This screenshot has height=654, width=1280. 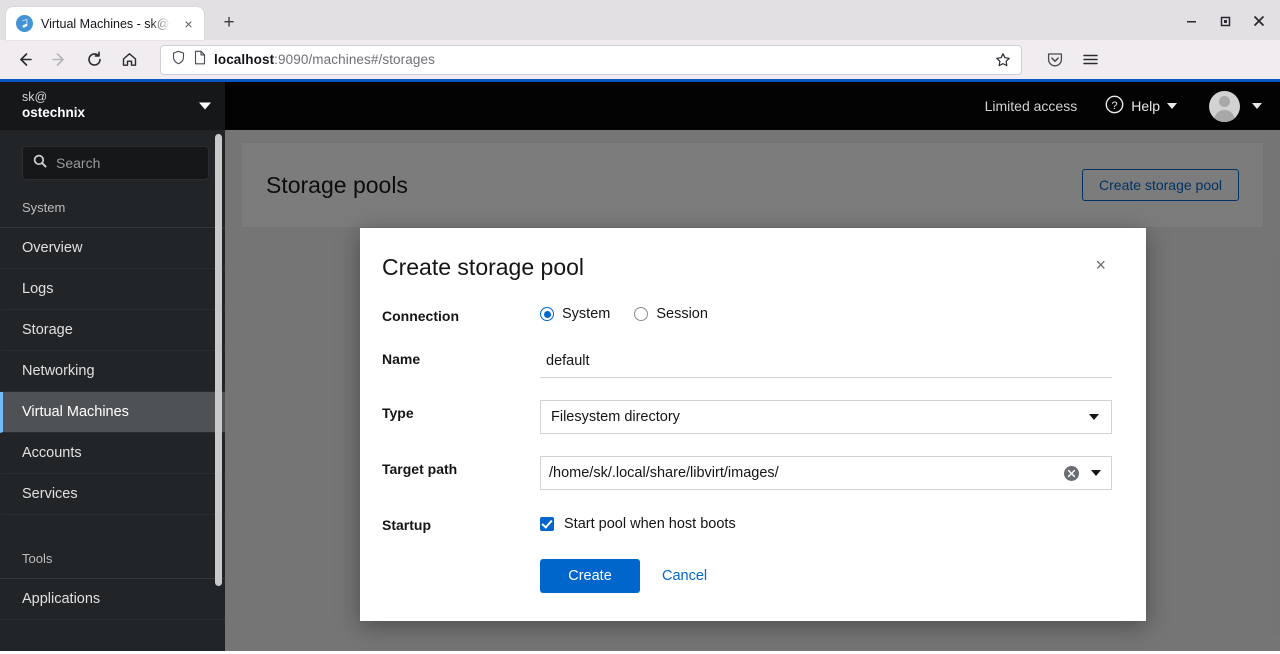 What do you see at coordinates (406, 525) in the screenshot?
I see `startup-label: Startup` at bounding box center [406, 525].